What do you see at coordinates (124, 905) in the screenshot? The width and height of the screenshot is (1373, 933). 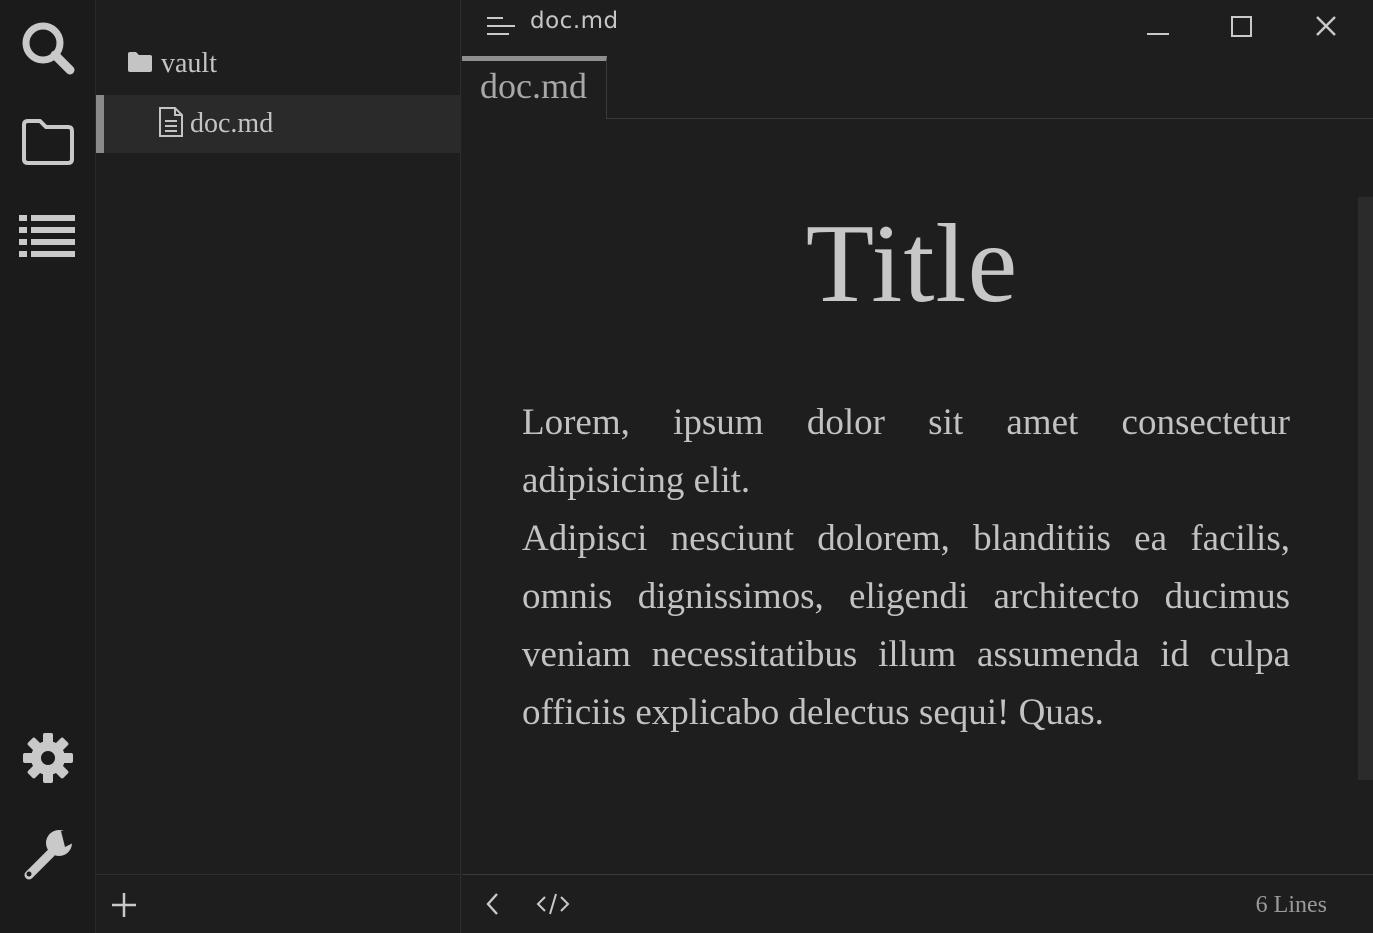 I see `add-file-button` at bounding box center [124, 905].